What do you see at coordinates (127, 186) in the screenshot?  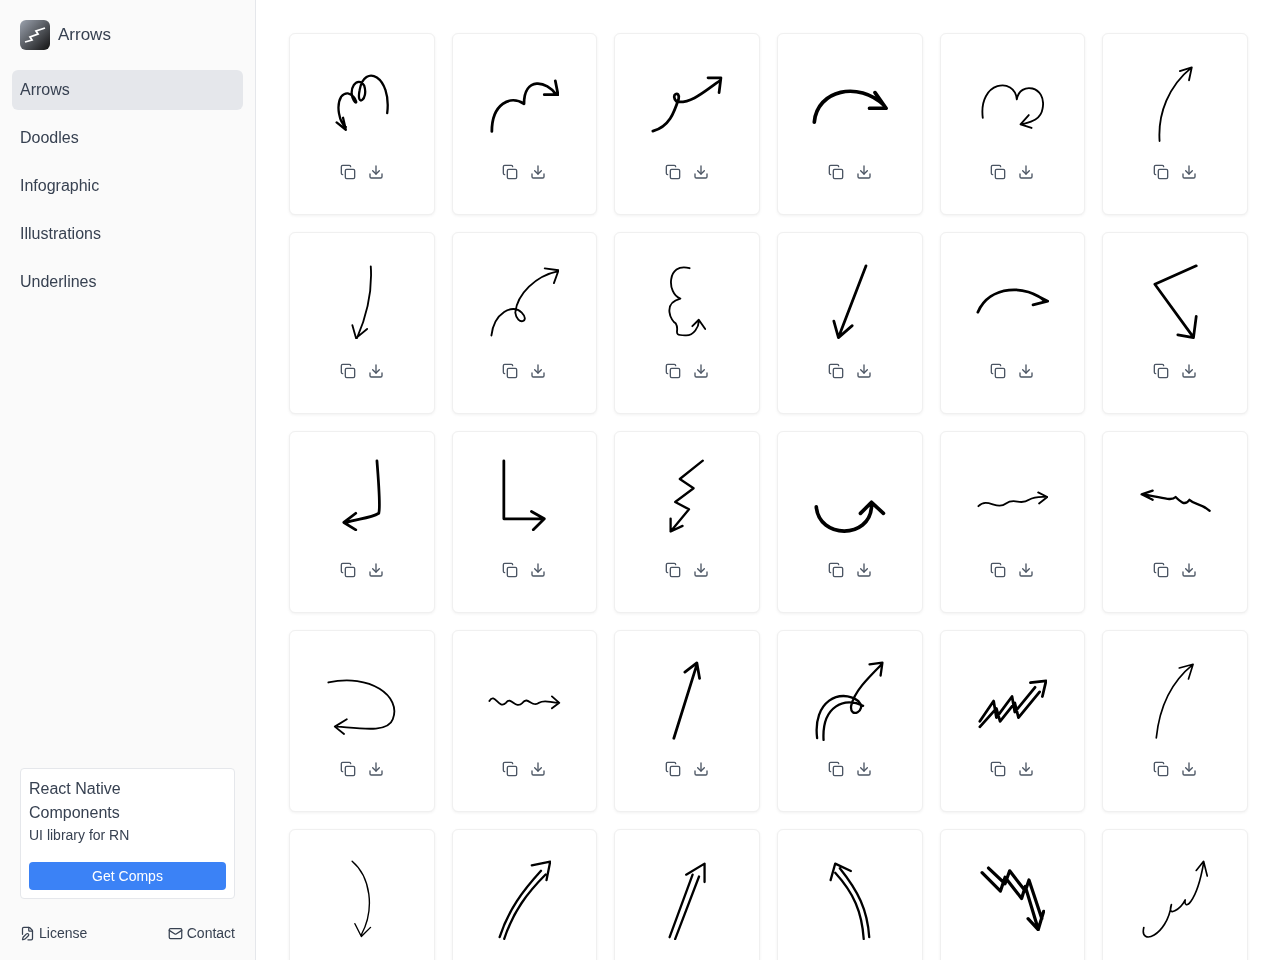 I see `sidebar-item: Infographic` at bounding box center [127, 186].